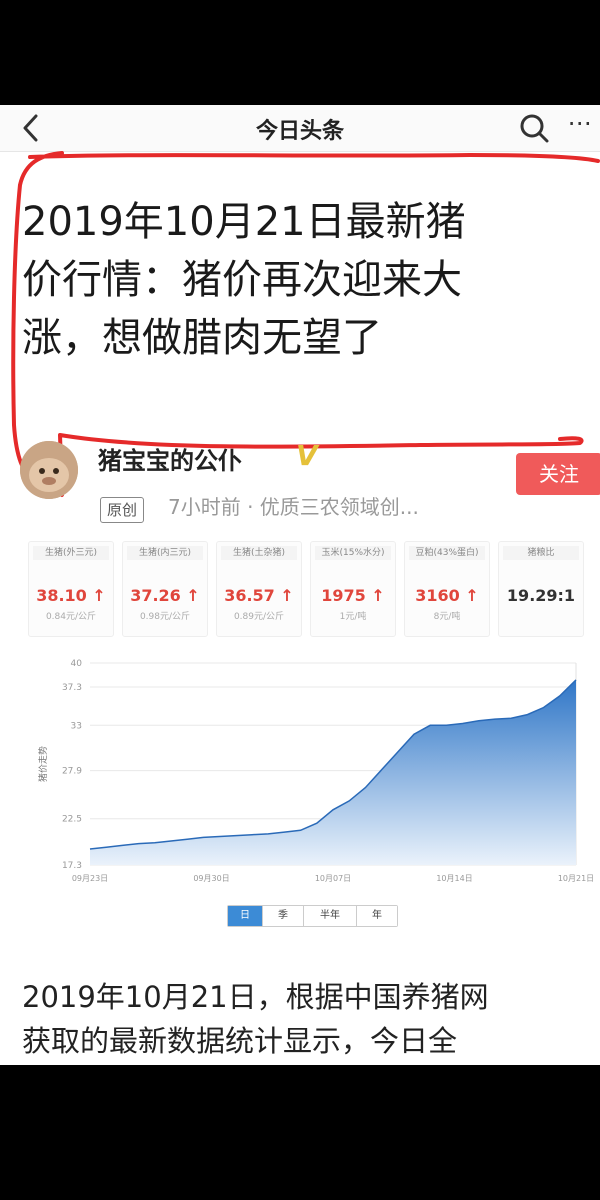 The height and width of the screenshot is (1200, 600). I want to click on stat-card: 猪粮比 19.29:1, so click(541, 589).